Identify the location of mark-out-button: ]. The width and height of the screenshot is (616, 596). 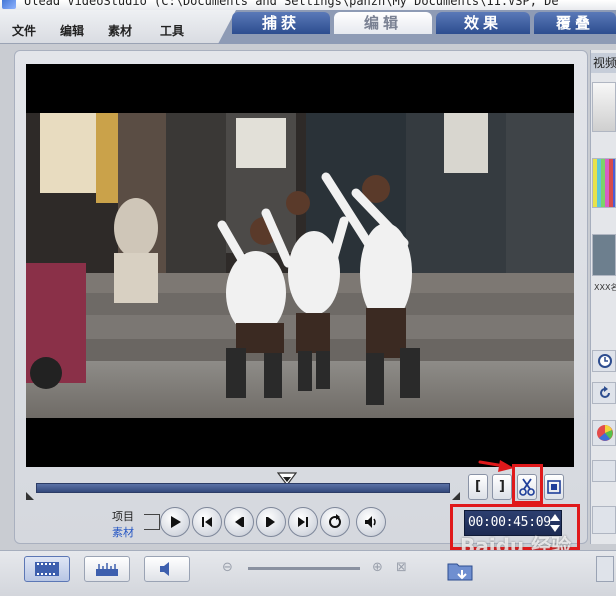
(502, 487).